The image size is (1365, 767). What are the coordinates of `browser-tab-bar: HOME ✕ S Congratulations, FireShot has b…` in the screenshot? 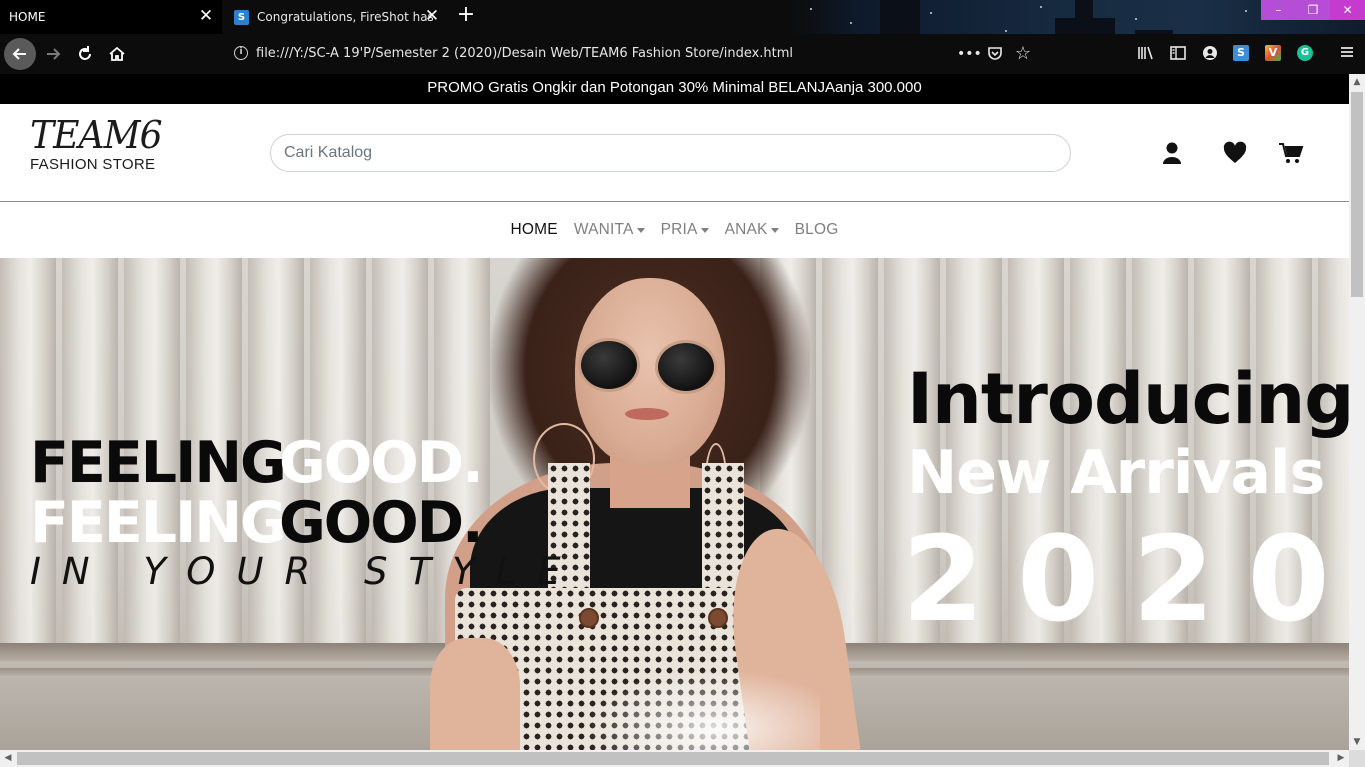 It's located at (682, 17).